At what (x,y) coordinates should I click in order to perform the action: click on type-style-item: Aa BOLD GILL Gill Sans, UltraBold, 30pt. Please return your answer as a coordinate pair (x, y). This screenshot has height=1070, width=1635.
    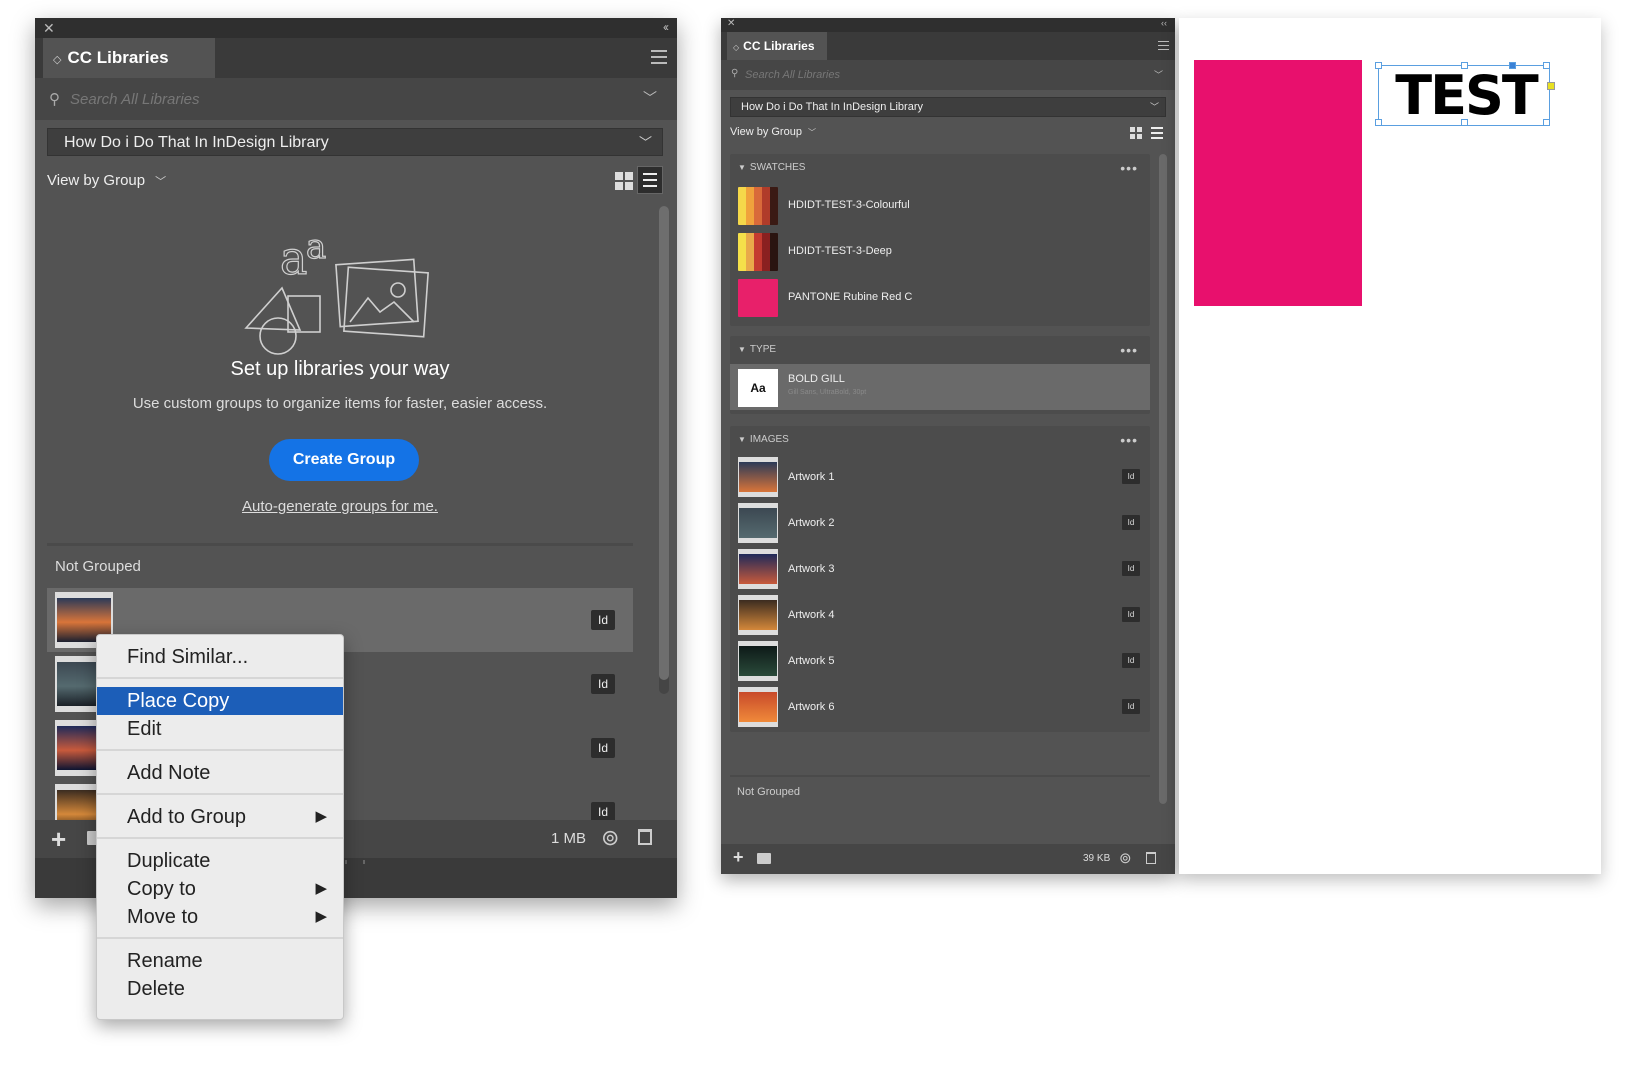
    Looking at the image, I should click on (940, 387).